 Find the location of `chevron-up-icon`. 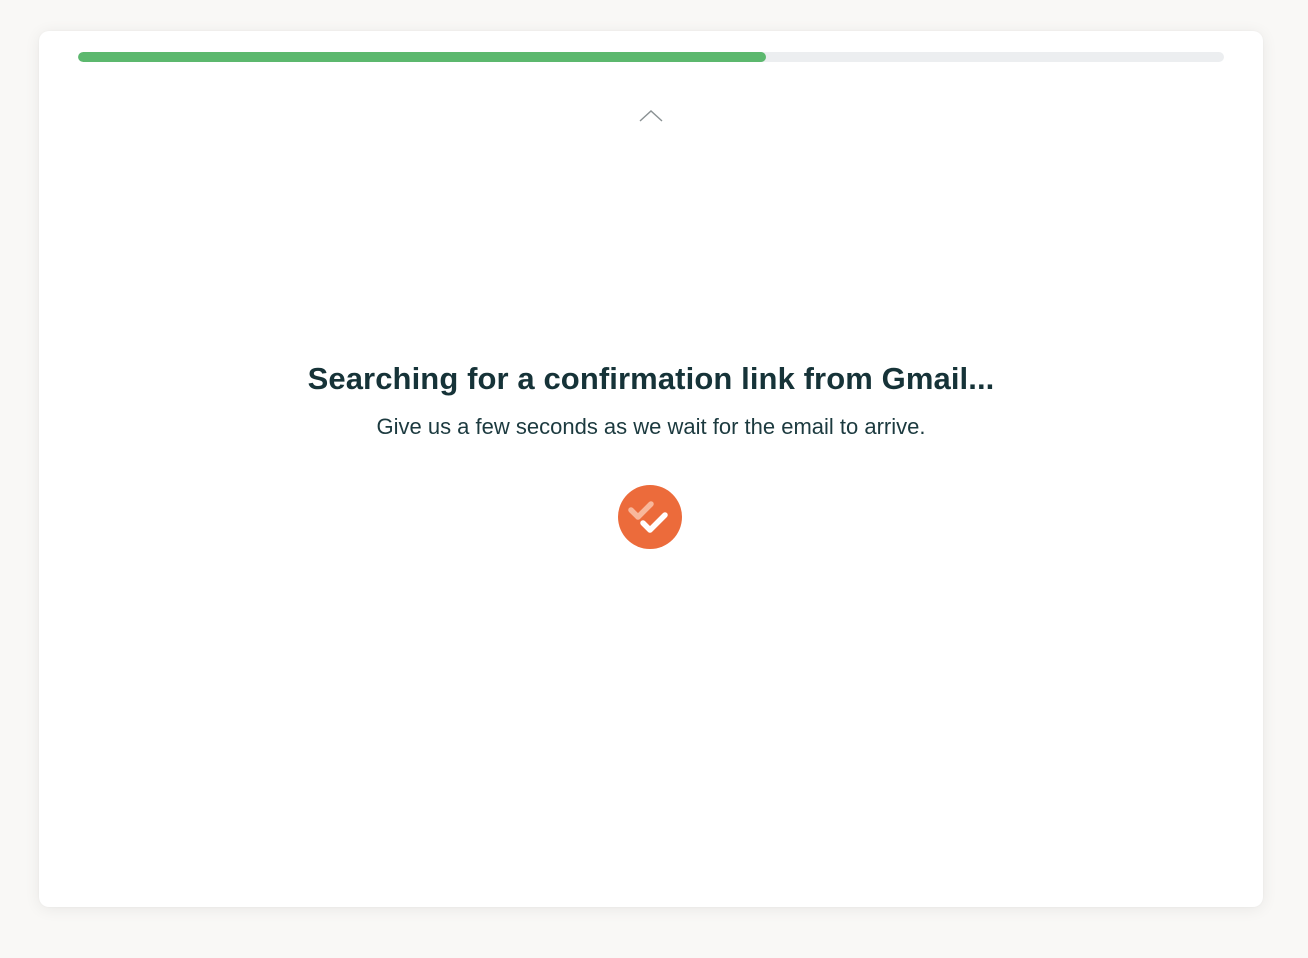

chevron-up-icon is located at coordinates (651, 116).